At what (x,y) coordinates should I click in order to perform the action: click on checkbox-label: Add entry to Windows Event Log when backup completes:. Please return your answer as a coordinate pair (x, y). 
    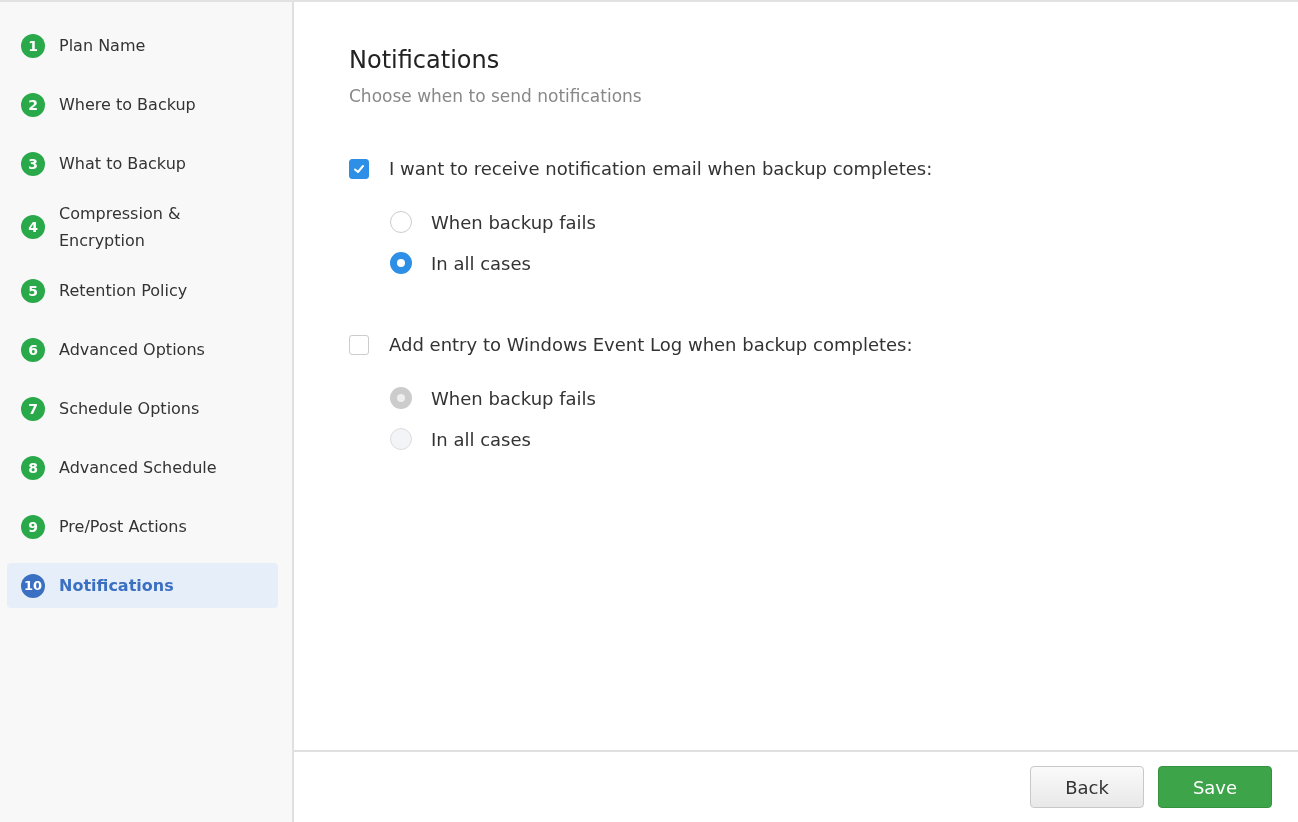
    Looking at the image, I should click on (651, 344).